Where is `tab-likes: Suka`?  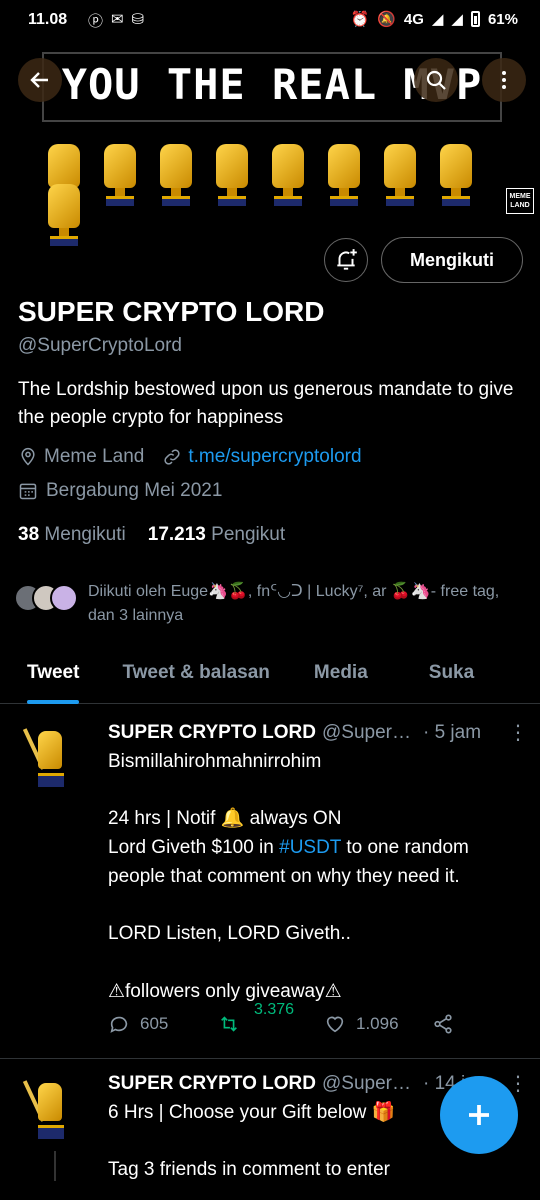
tab-likes: Suka is located at coordinates (451, 677).